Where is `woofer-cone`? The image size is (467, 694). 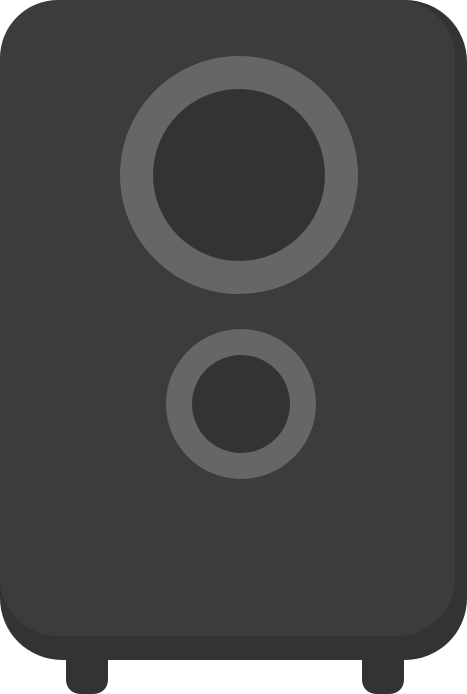
woofer-cone is located at coordinates (239, 175).